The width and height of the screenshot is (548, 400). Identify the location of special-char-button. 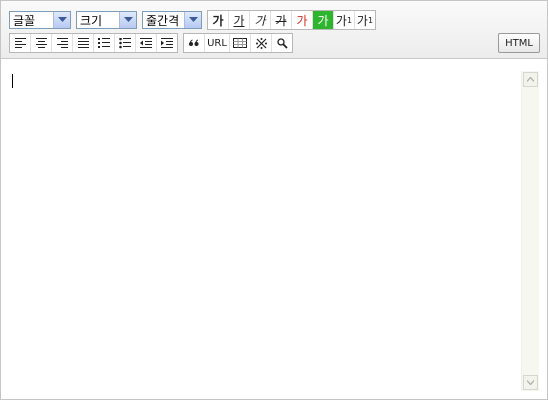
(261, 43).